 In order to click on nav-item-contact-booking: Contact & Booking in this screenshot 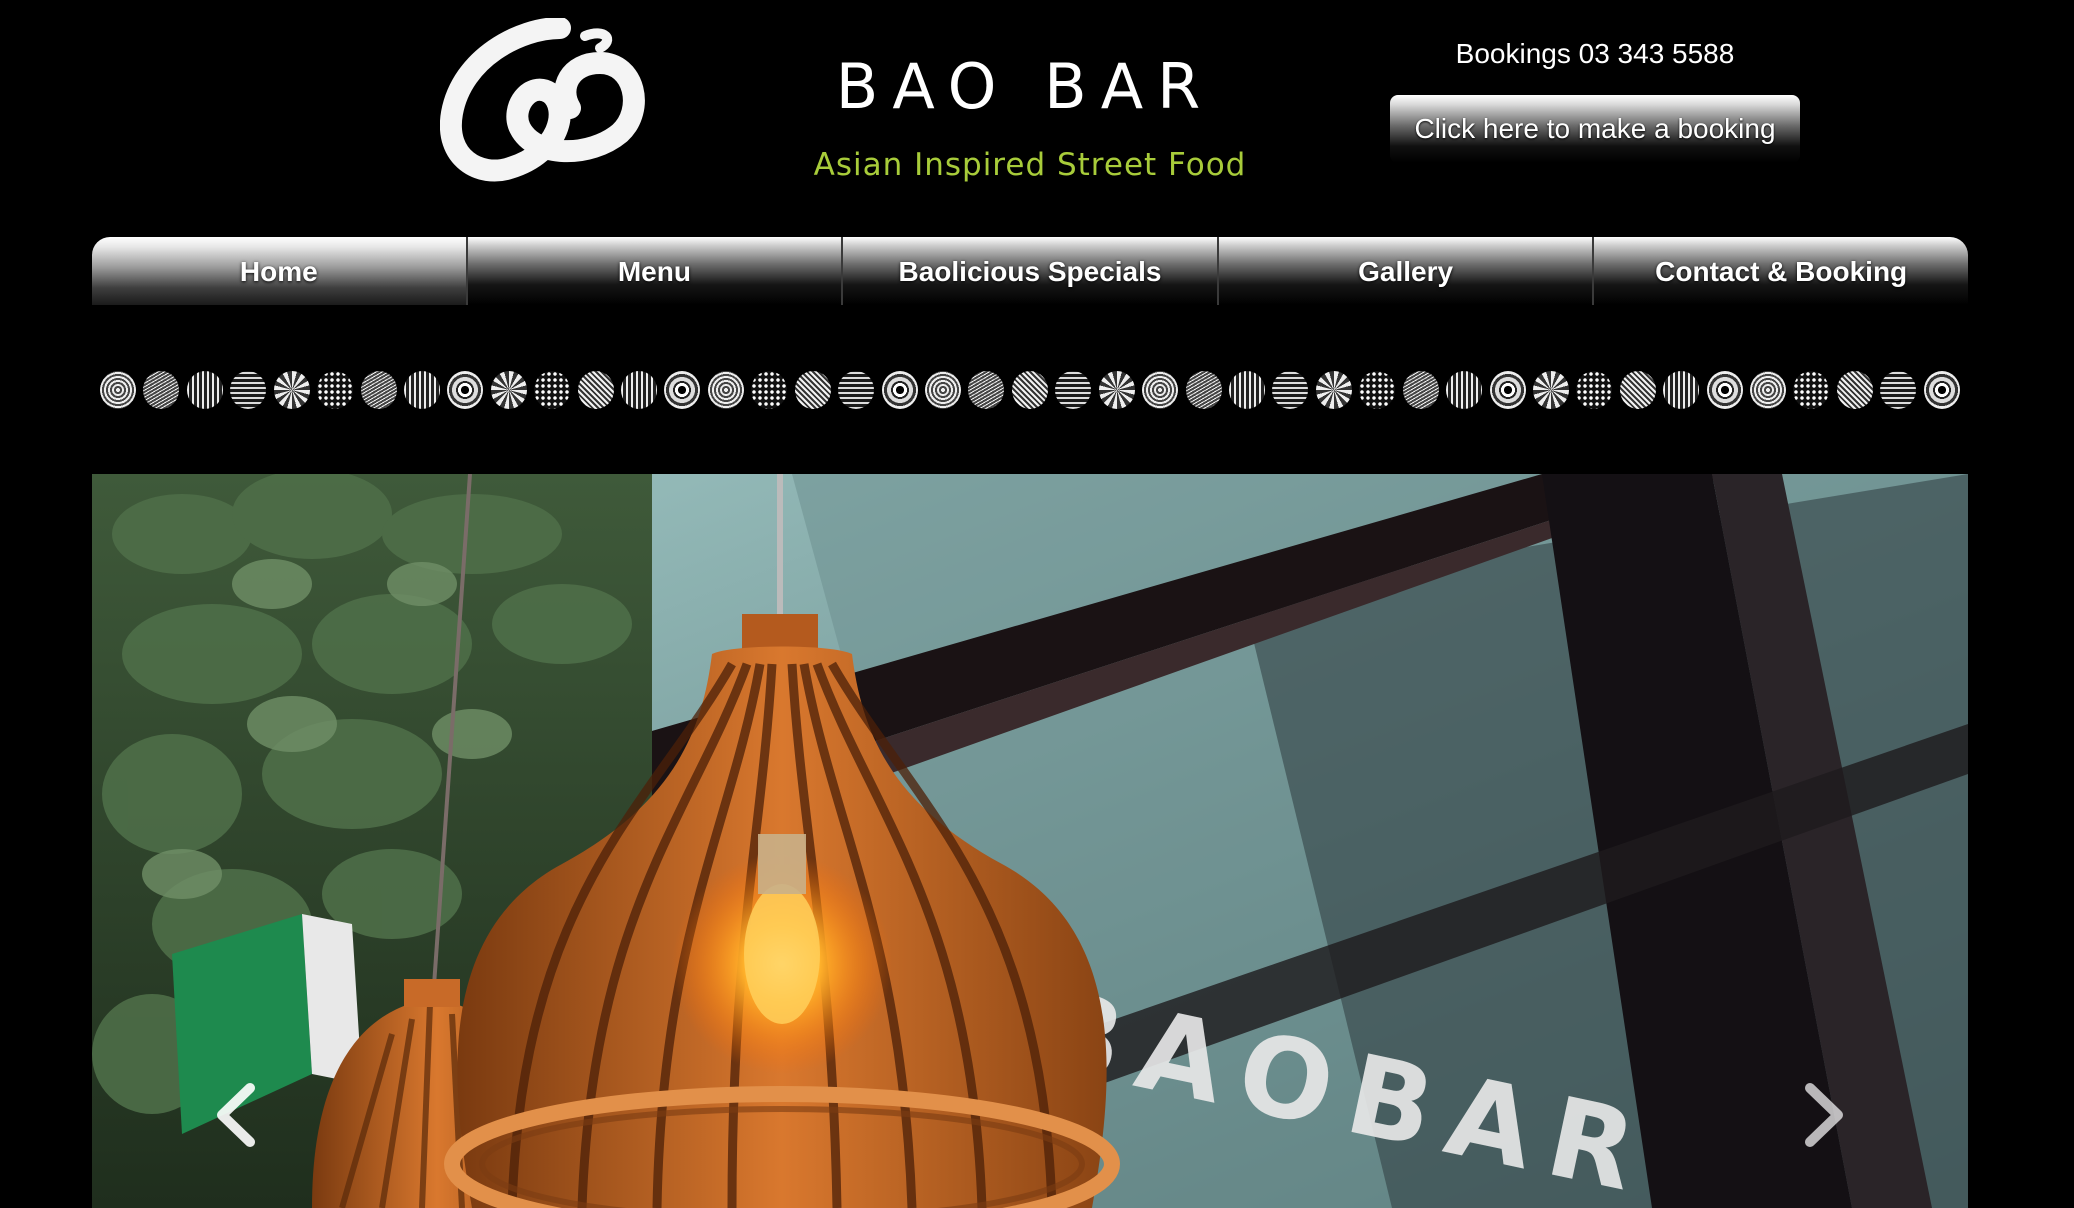, I will do `click(1780, 271)`.